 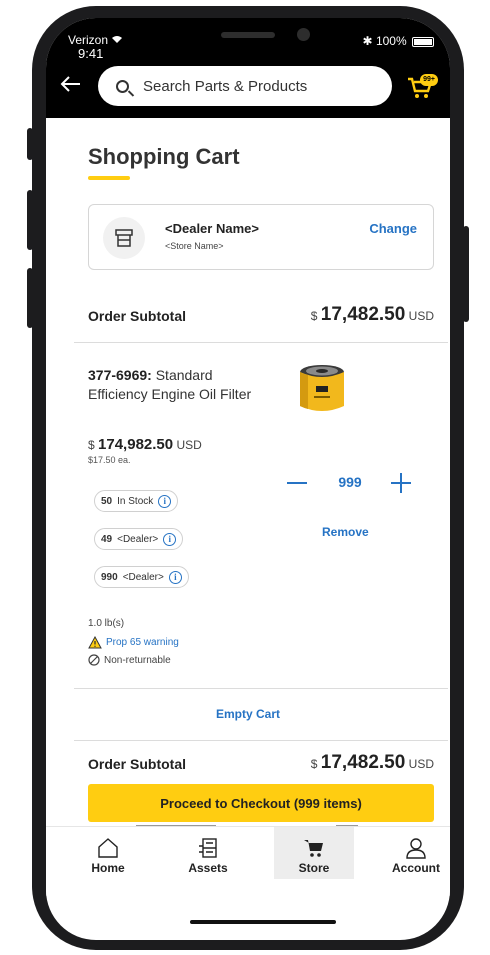 What do you see at coordinates (212, 228) in the screenshot?
I see `dealer-name: <Dealer Name>` at bounding box center [212, 228].